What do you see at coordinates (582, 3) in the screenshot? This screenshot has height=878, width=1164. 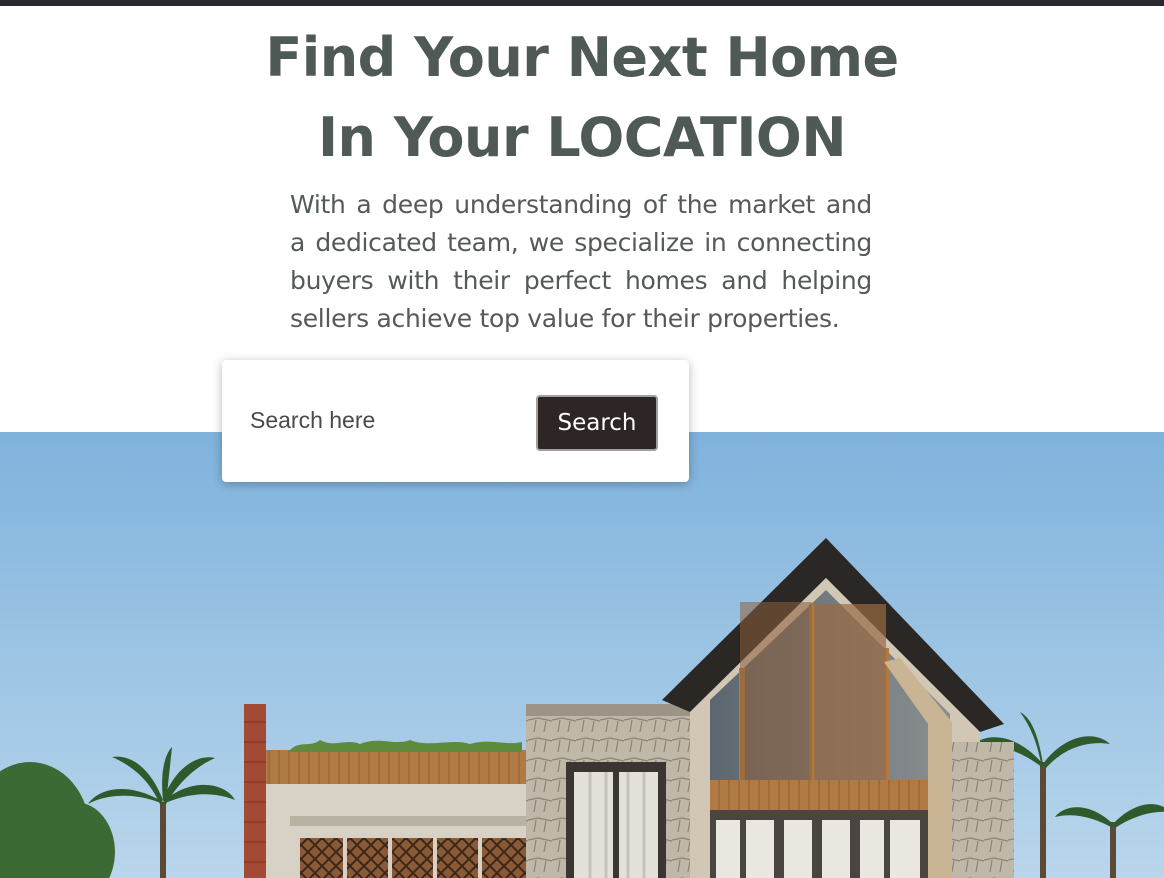 I see `top-bar` at bounding box center [582, 3].